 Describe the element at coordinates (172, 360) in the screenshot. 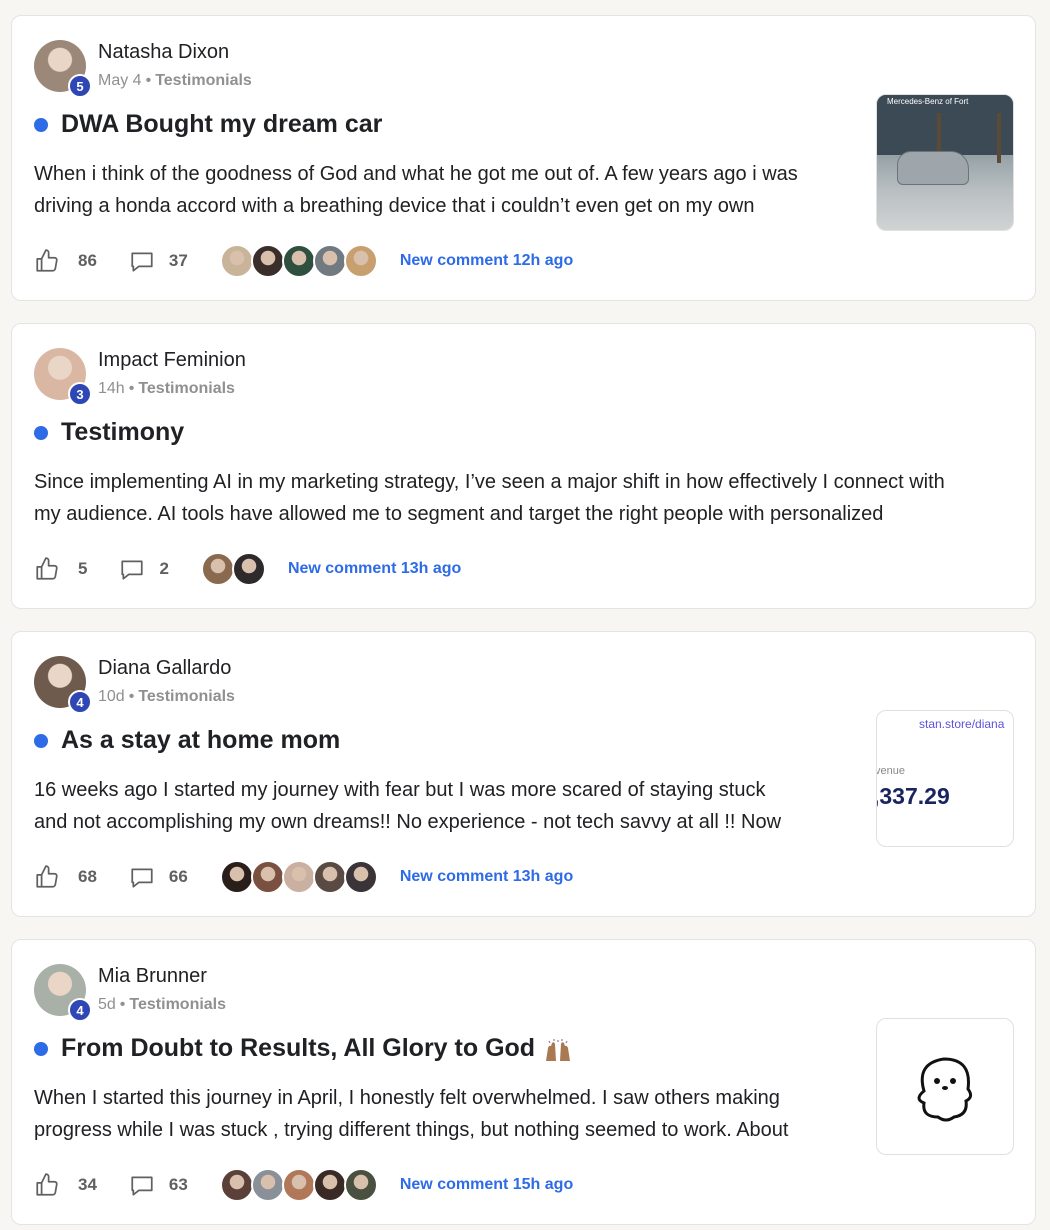

I see `author-name: Impact Feminion` at that location.